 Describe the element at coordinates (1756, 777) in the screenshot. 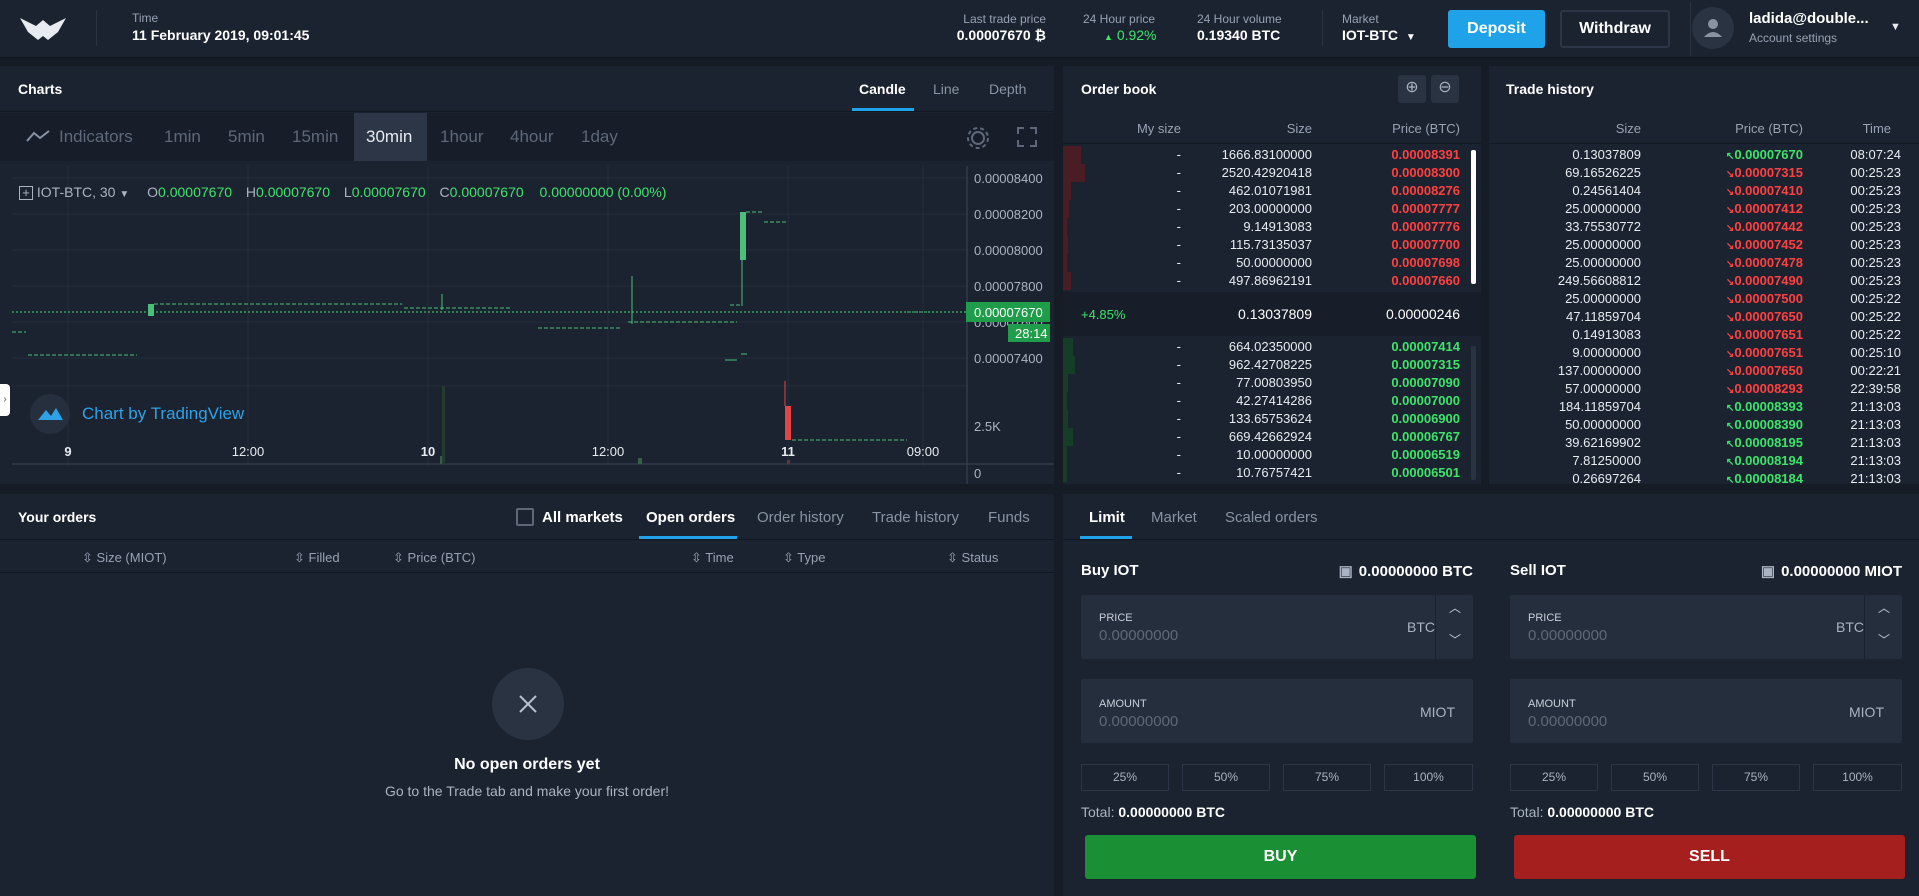

I see `sell-pct-75: 75%` at that location.